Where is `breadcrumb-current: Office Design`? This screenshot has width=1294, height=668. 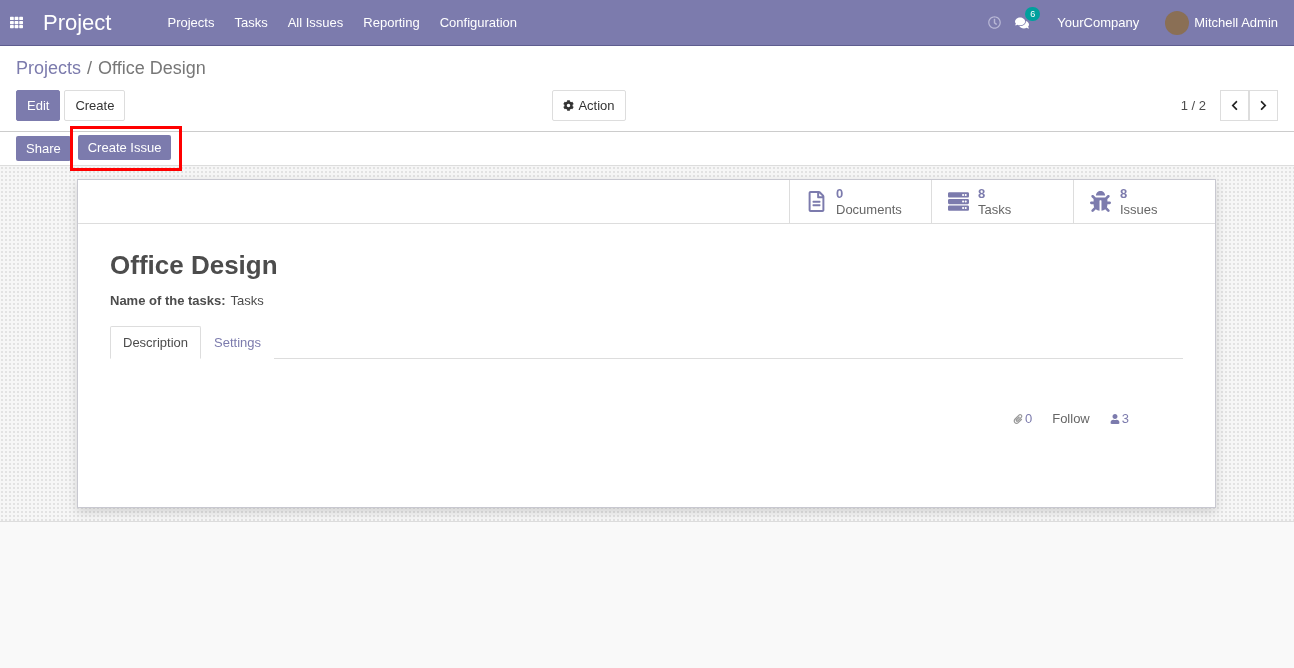
breadcrumb-current: Office Design is located at coordinates (152, 68).